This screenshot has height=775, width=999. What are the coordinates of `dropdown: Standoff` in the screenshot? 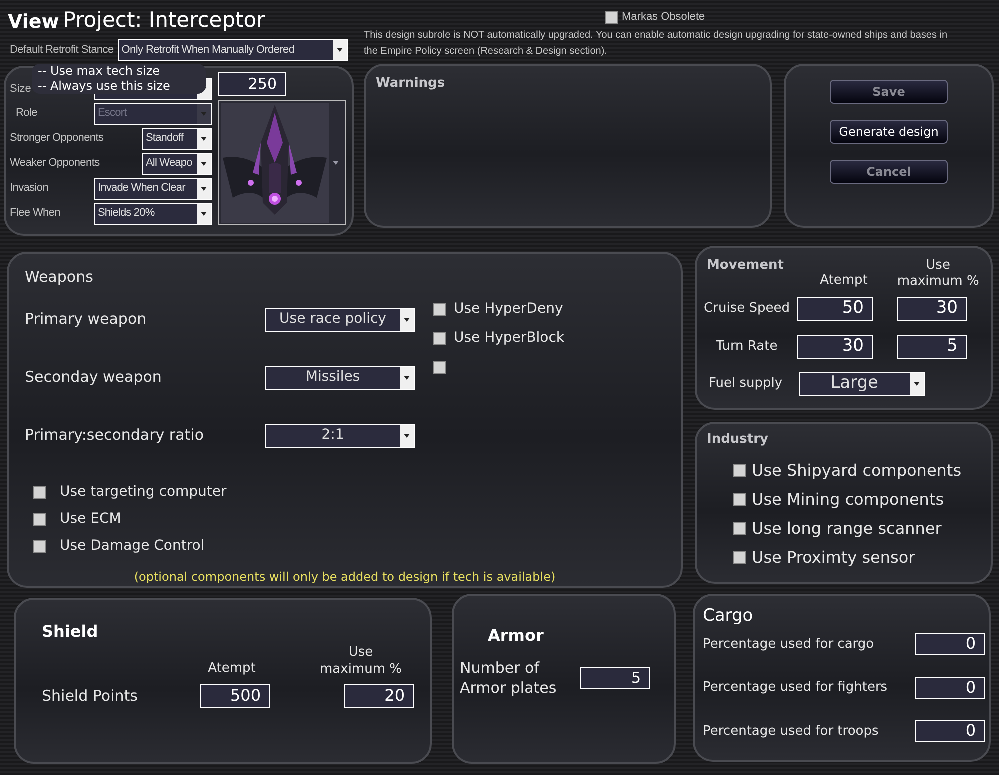 It's located at (177, 139).